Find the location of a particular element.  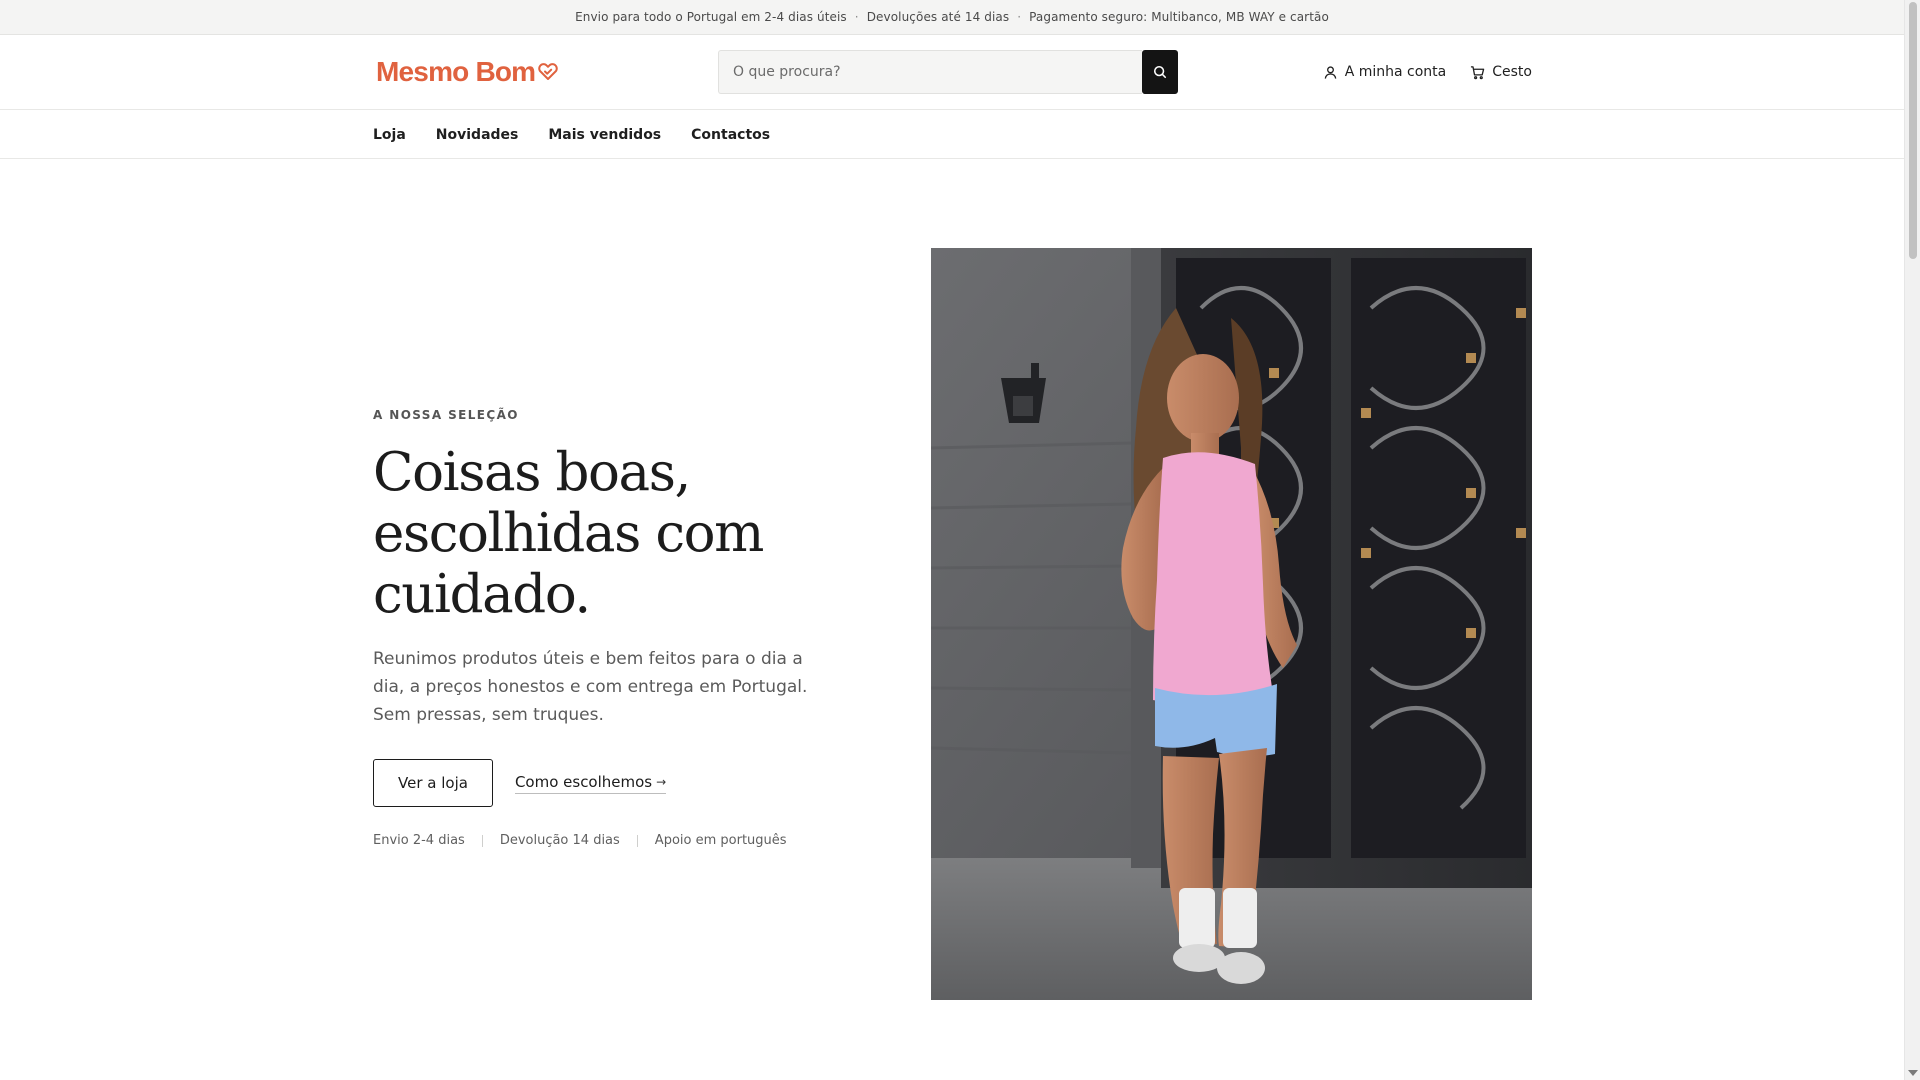

hero-headline: Coisas boas, escolhidas com cuidado. is located at coordinates (568, 533).